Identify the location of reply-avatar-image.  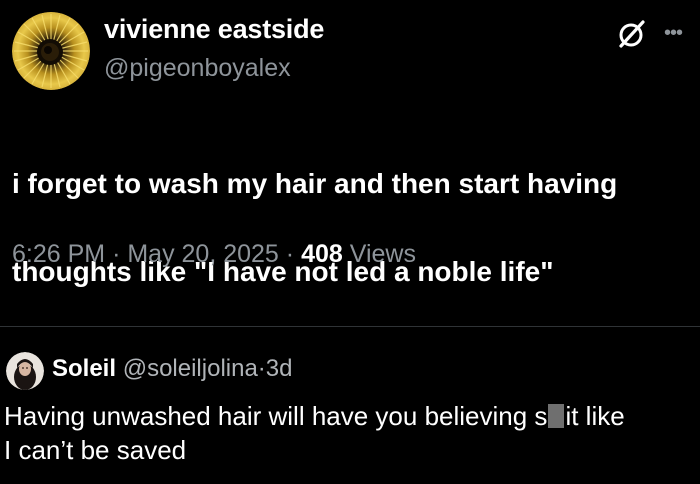
(25, 371).